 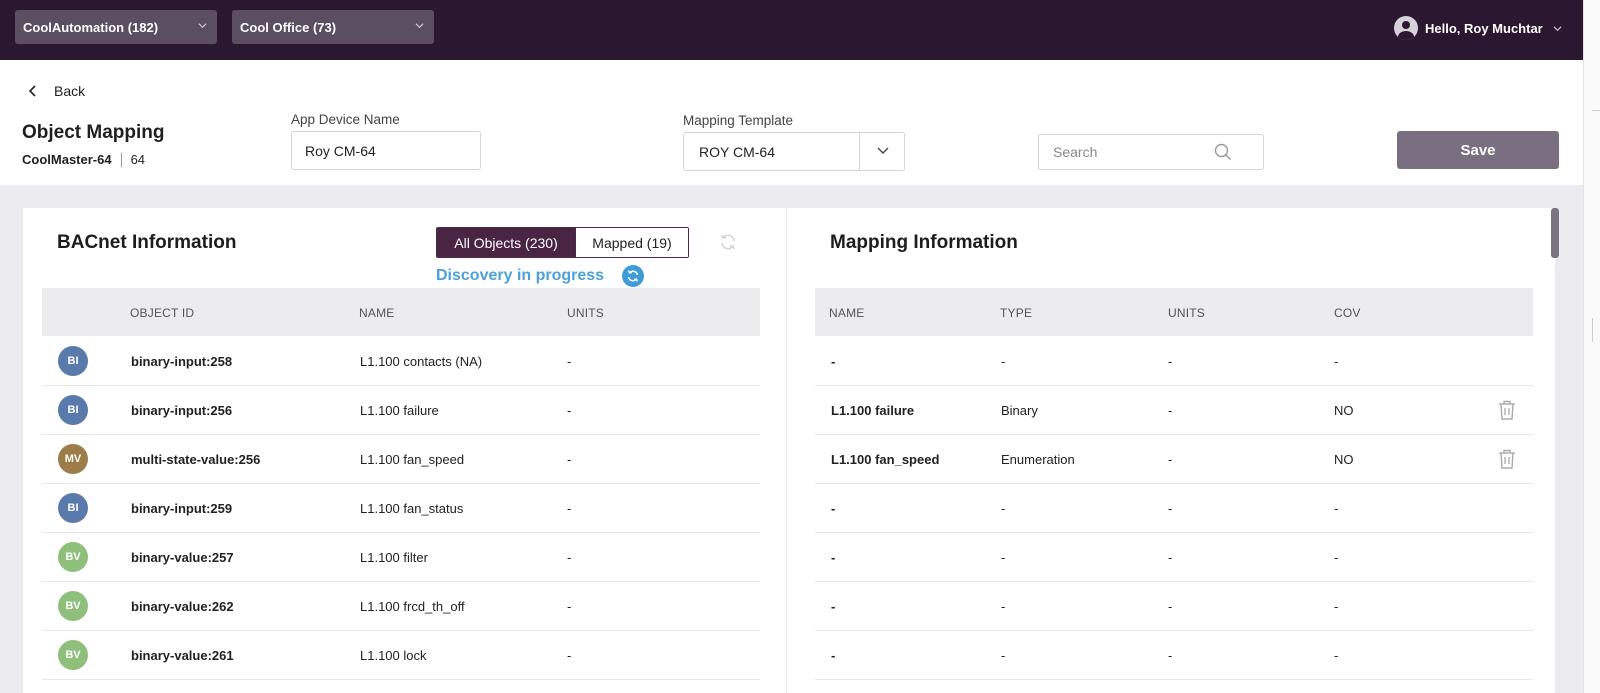 I want to click on site-dropdown: CoolAutomation (182), so click(x=116, y=27).